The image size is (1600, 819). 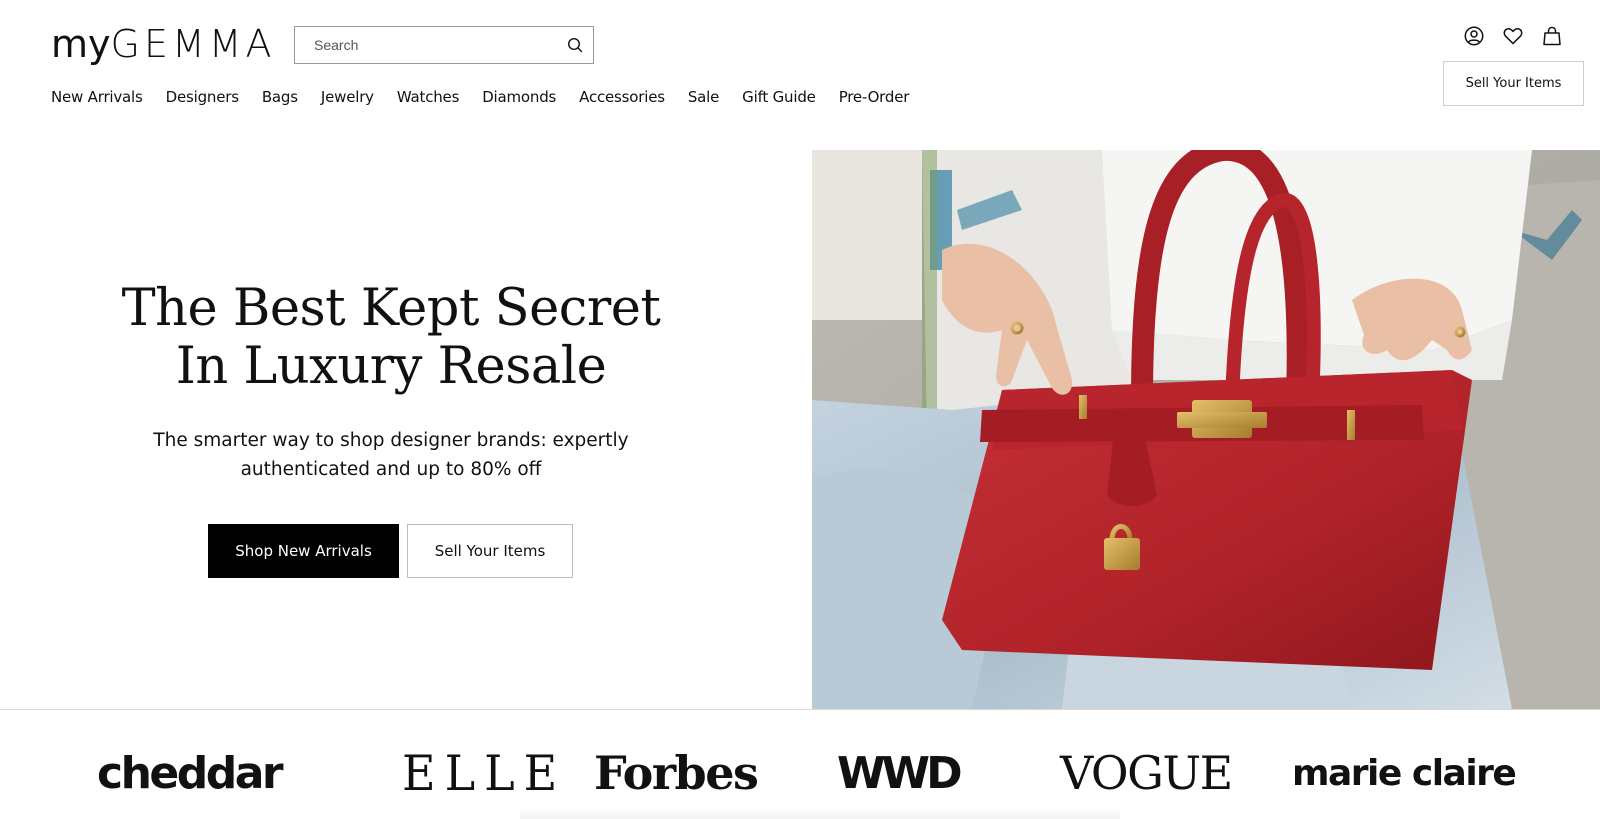 What do you see at coordinates (622, 97) in the screenshot?
I see `nav-accessories: Accessories` at bounding box center [622, 97].